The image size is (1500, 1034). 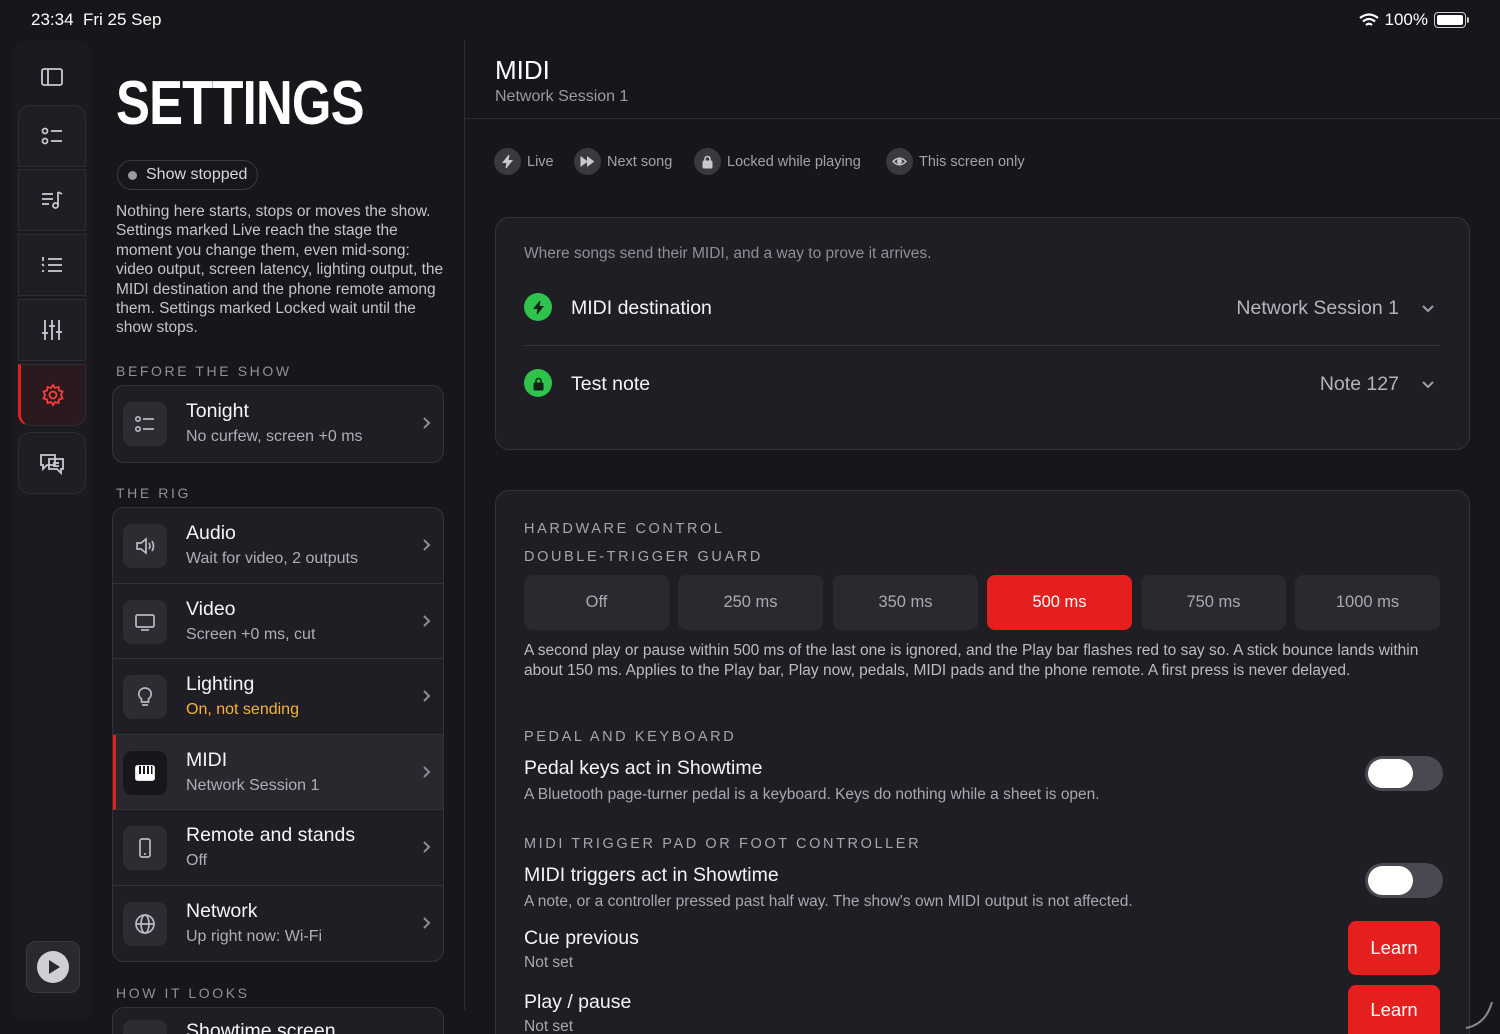 I want to click on section-label-the-rig: THE RIG, so click(x=153, y=493).